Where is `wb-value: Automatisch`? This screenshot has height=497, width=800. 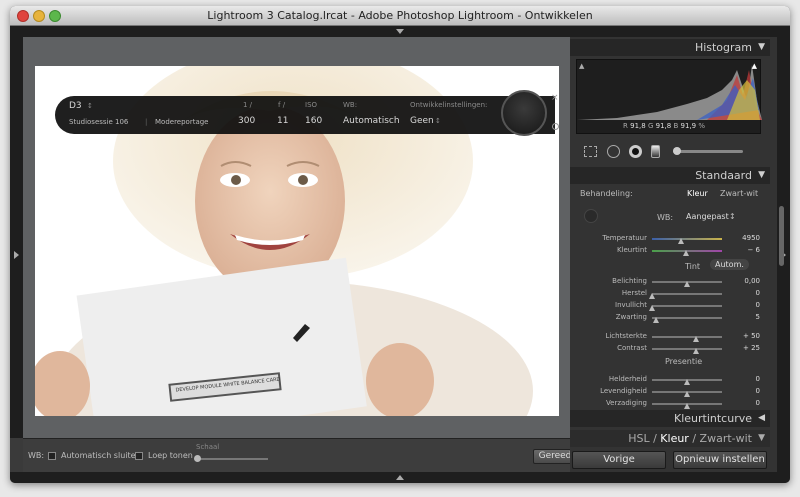
wb-value: Automatisch is located at coordinates (371, 121).